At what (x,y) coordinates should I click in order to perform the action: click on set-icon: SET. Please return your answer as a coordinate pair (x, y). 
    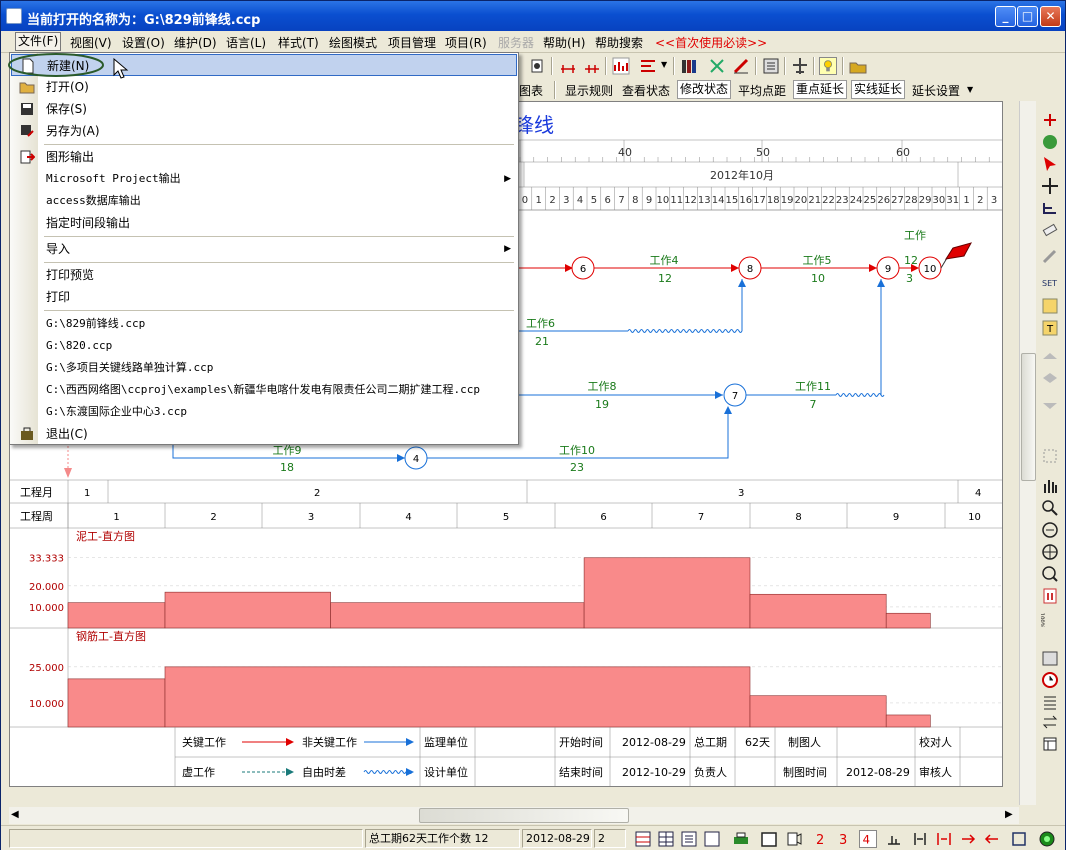
    Looking at the image, I should click on (1050, 282).